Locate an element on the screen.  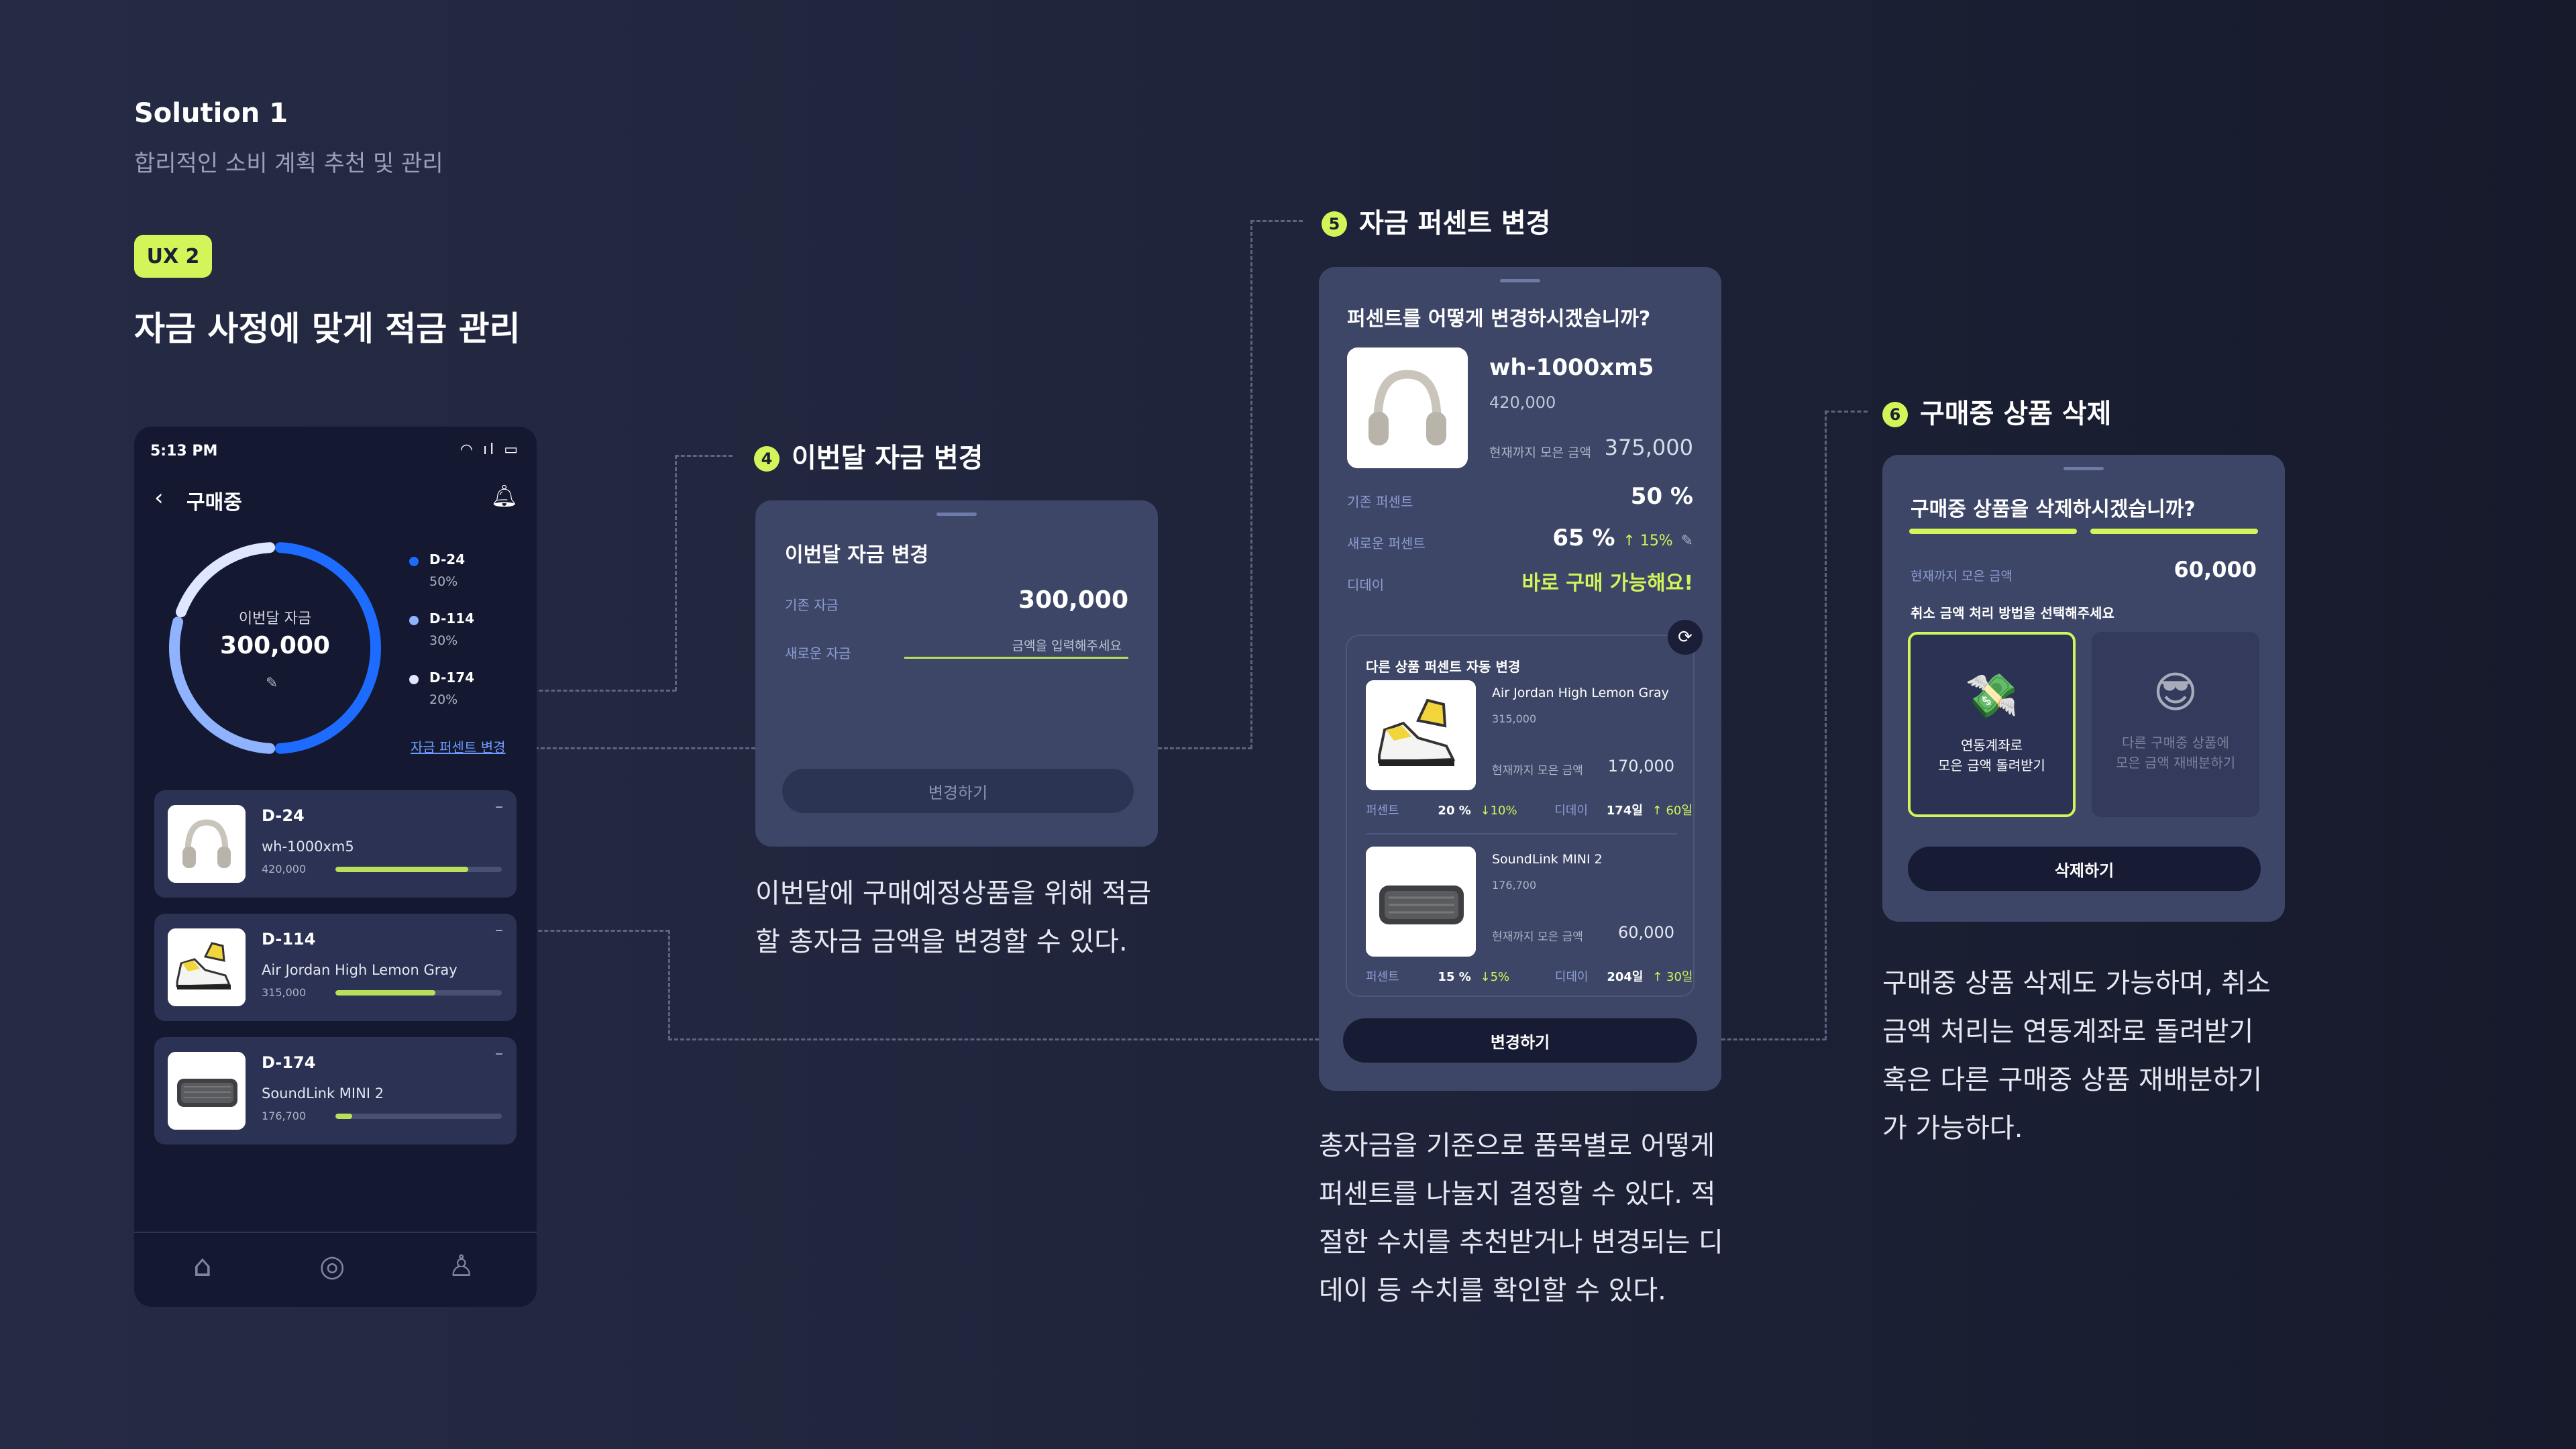
ux-badge: UX 2 is located at coordinates (173, 256).